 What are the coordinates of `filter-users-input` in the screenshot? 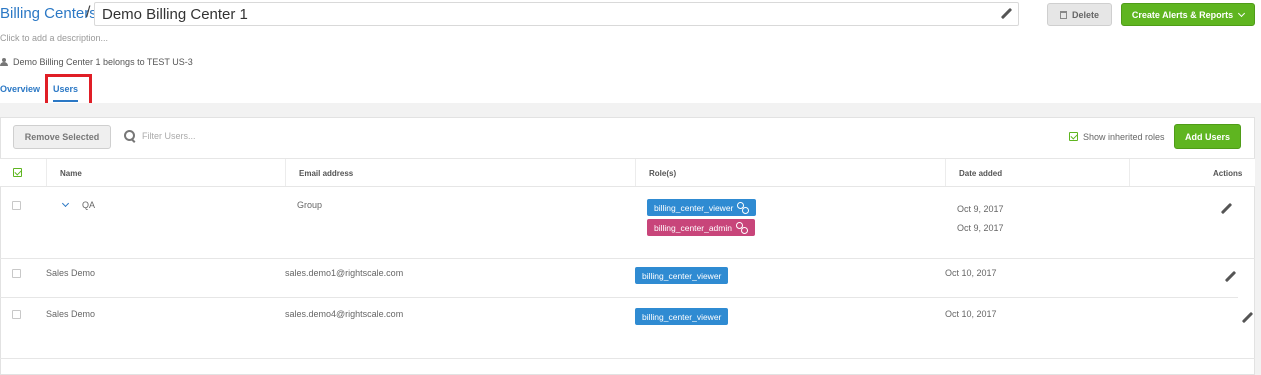 It's located at (290, 136).